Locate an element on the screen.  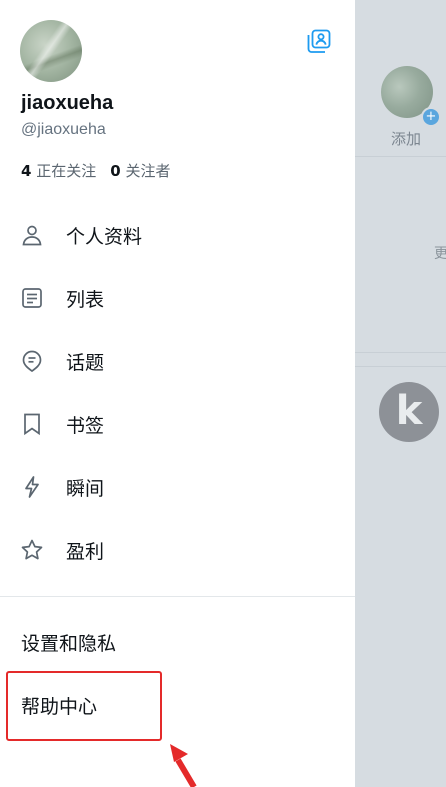
menu-item-label: 书签 is located at coordinates (85, 425).